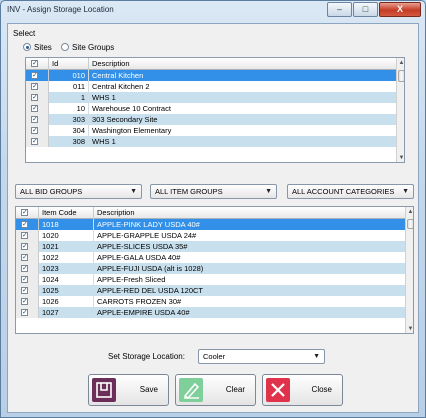 The width and height of the screenshot is (426, 418). Describe the element at coordinates (93, 47) in the screenshot. I see `radio-site-groups-label: Site Groups` at that location.